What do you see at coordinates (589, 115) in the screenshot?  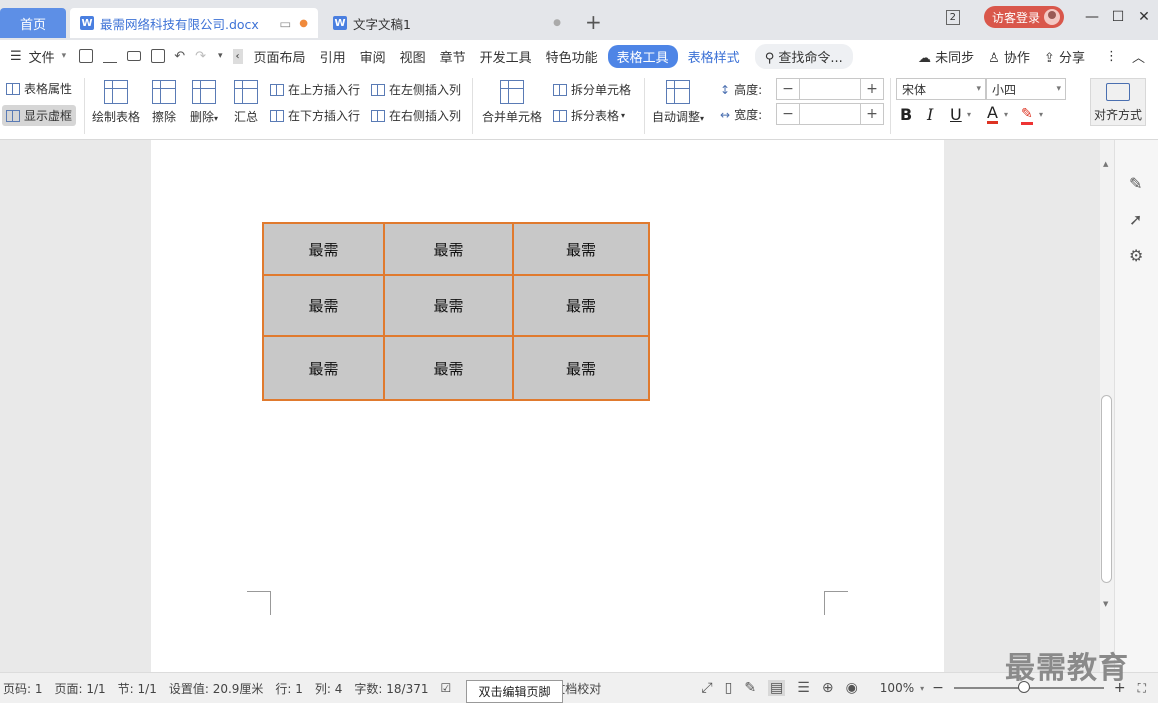 I see `split-table-button: 拆分表格 ▾` at bounding box center [589, 115].